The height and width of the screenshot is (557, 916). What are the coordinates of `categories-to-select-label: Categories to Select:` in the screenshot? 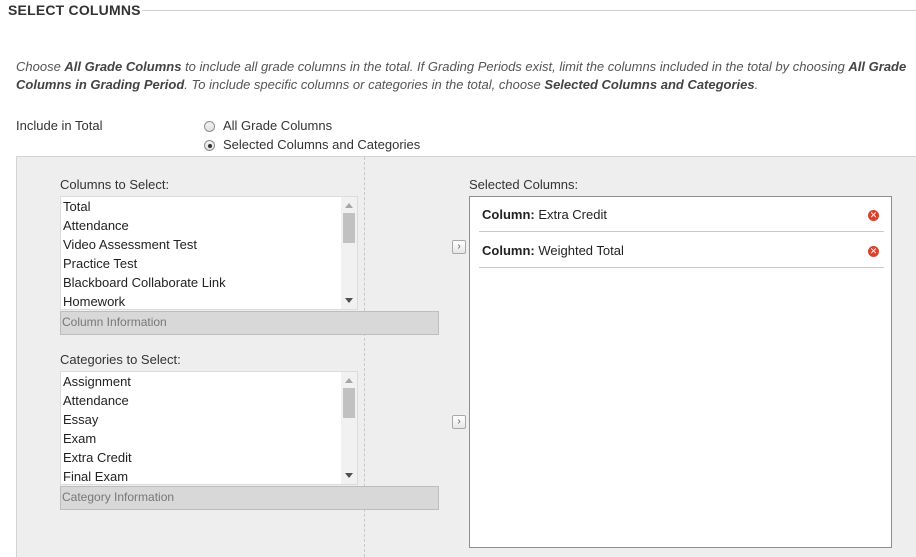 It's located at (120, 359).